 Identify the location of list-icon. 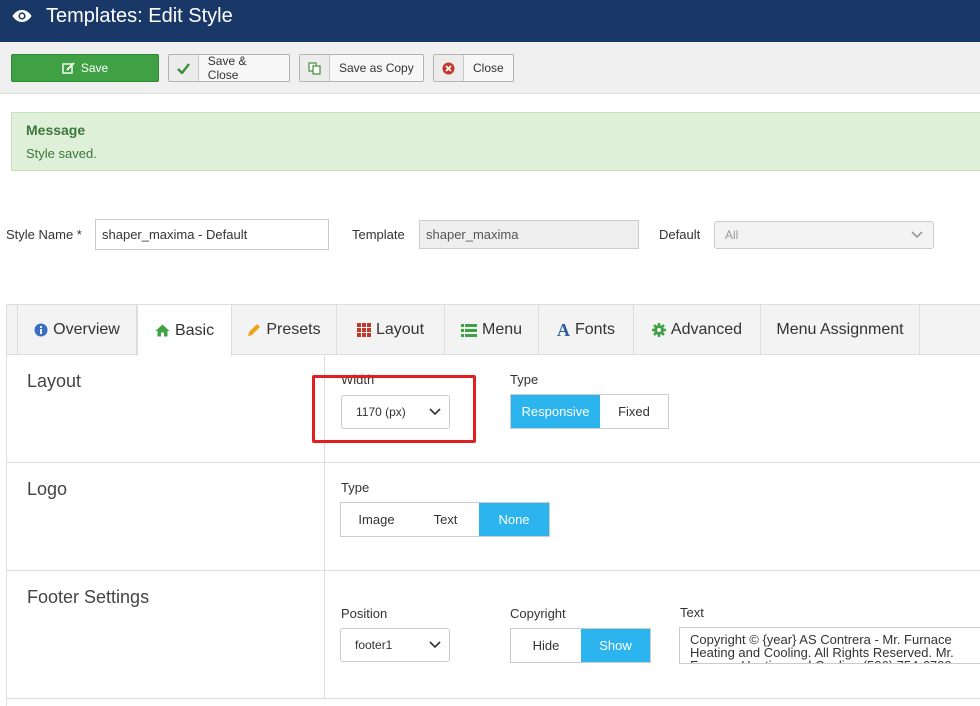
(468, 330).